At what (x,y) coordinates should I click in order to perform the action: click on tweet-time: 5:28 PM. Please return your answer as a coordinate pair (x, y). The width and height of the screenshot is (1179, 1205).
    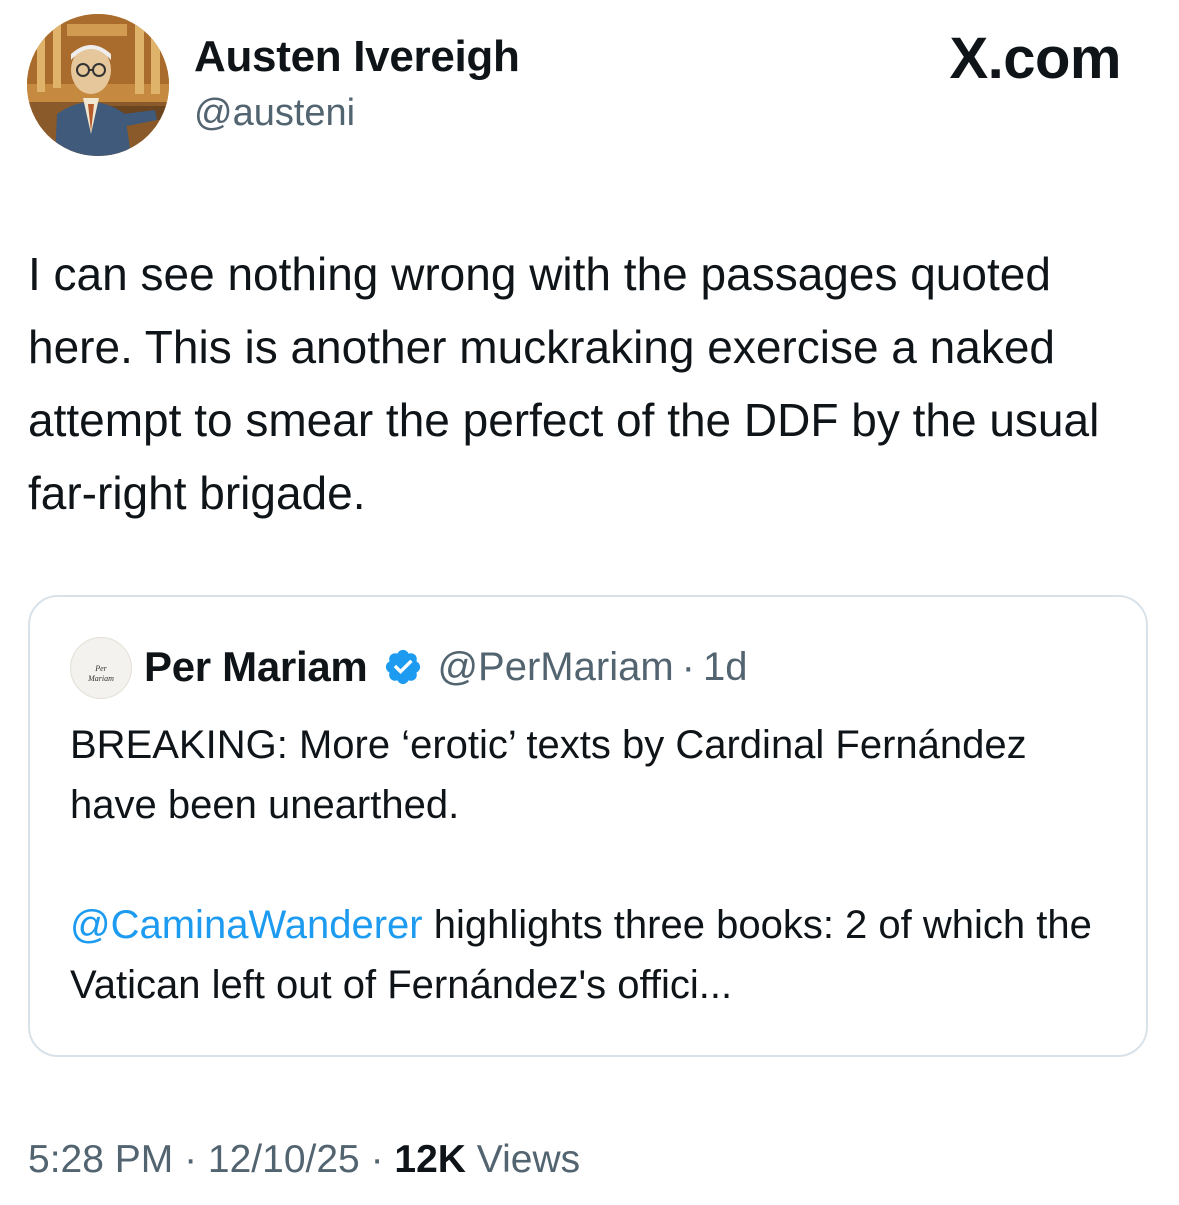
    Looking at the image, I should click on (100, 1159).